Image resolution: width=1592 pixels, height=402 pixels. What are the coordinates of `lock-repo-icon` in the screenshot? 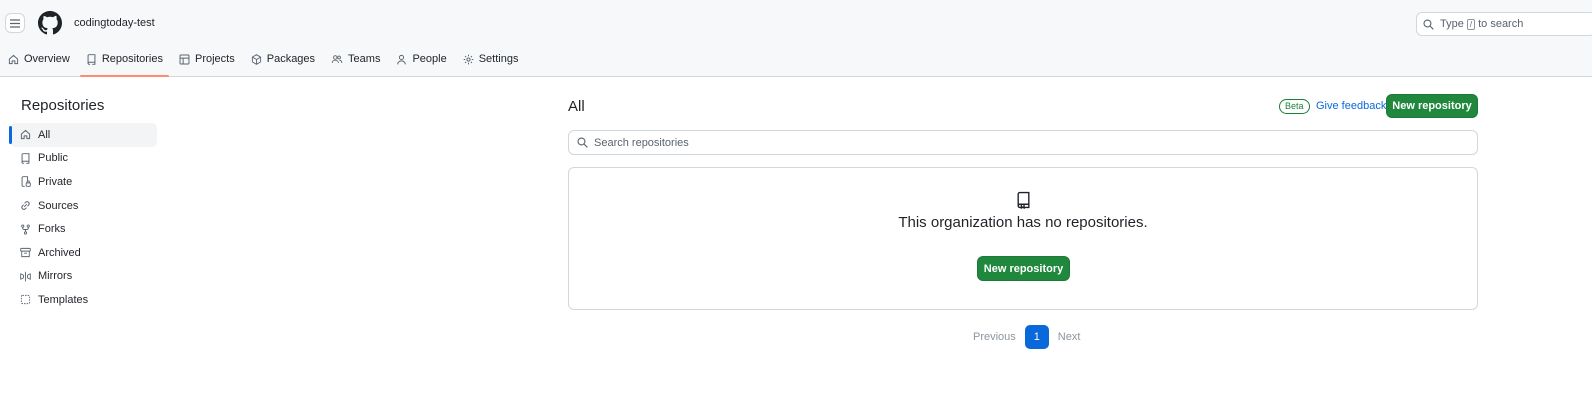 It's located at (26, 182).